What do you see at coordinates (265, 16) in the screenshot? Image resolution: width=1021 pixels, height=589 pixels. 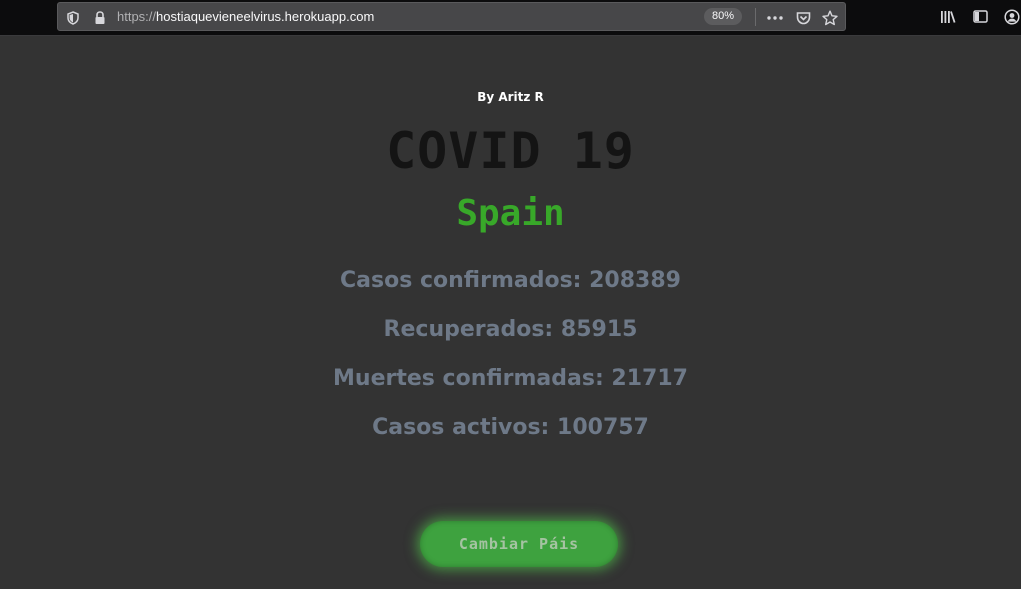 I see `url-host: hostiaquevieneelvirus.herokuapp.com` at bounding box center [265, 16].